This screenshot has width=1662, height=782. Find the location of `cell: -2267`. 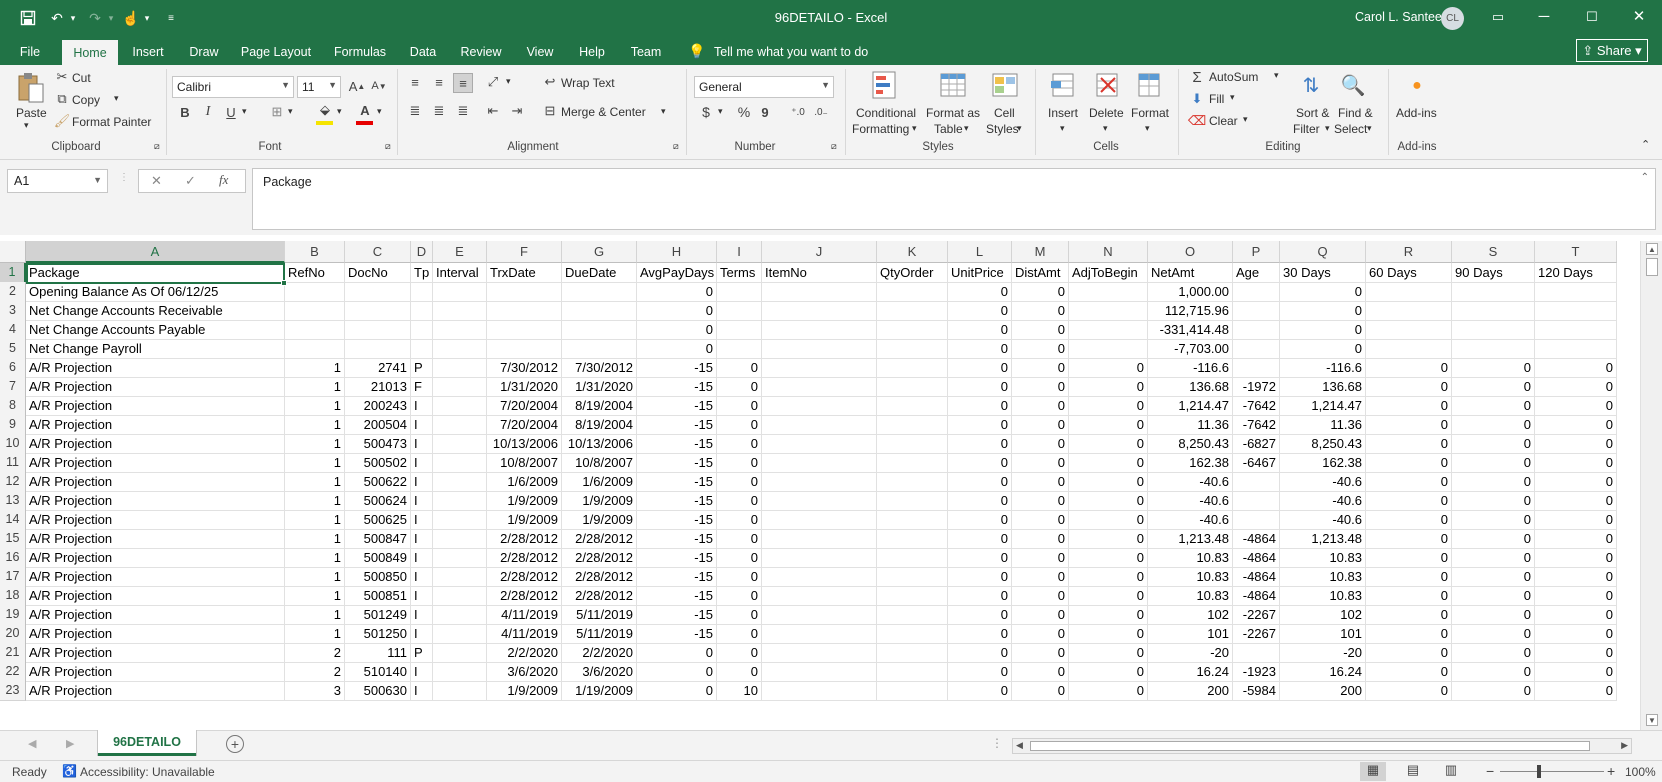

cell: -2267 is located at coordinates (1256, 634).